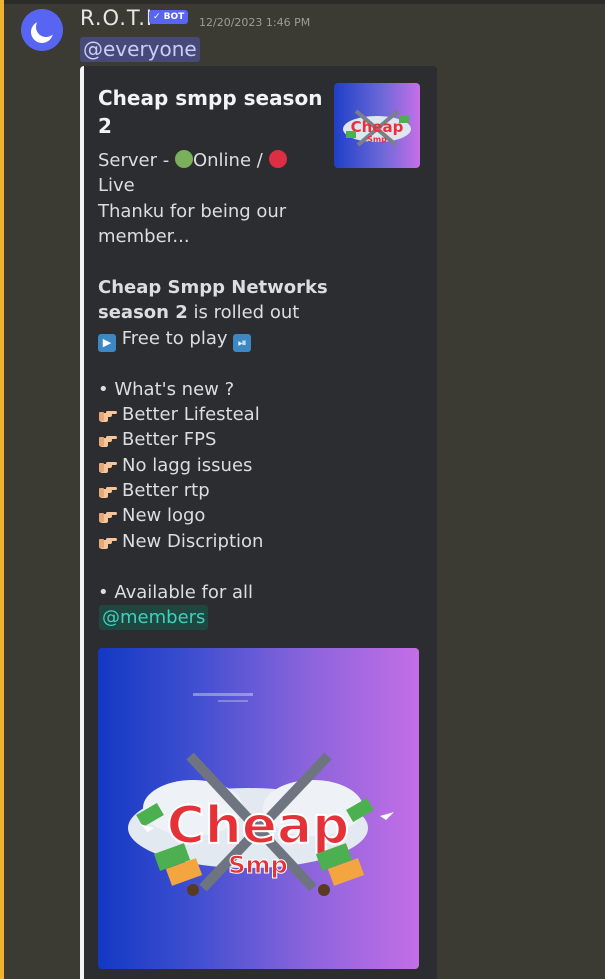 The image size is (605, 979). Describe the element at coordinates (107, 342) in the screenshot. I see `play-button-icon: ▶` at that location.